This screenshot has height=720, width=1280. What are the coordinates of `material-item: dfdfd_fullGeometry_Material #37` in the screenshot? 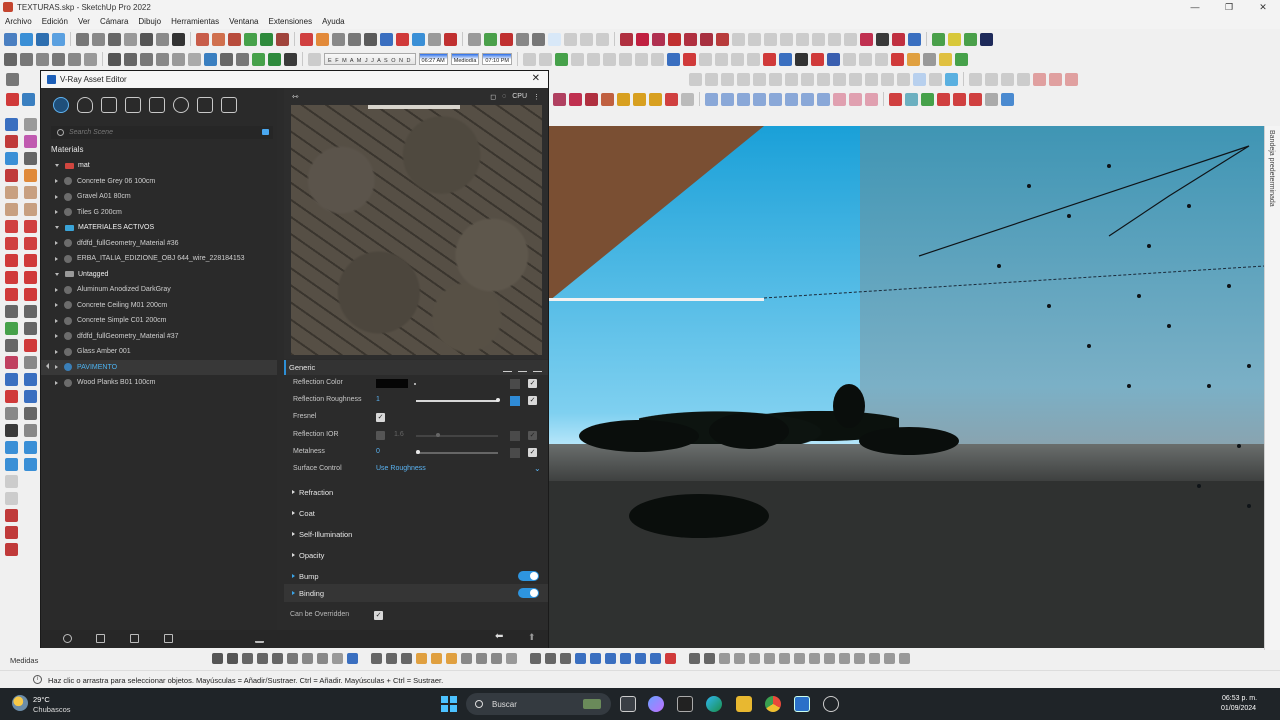 It's located at (159, 337).